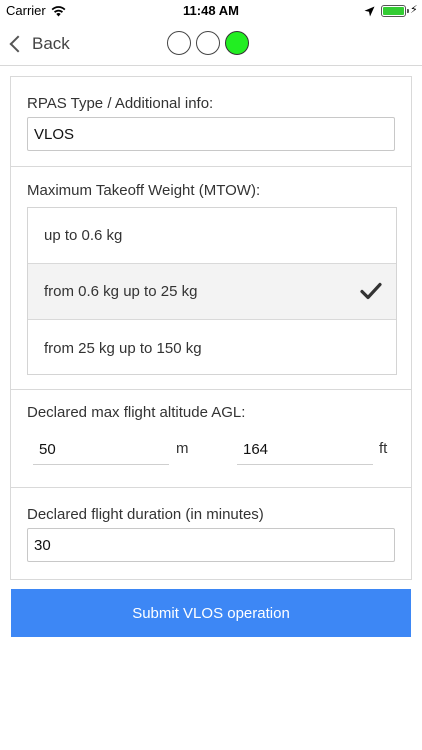 This screenshot has width=422, height=750. Describe the element at coordinates (144, 190) in the screenshot. I see `mtow-label: Maximum Takeoff Weight (MTOW):` at that location.